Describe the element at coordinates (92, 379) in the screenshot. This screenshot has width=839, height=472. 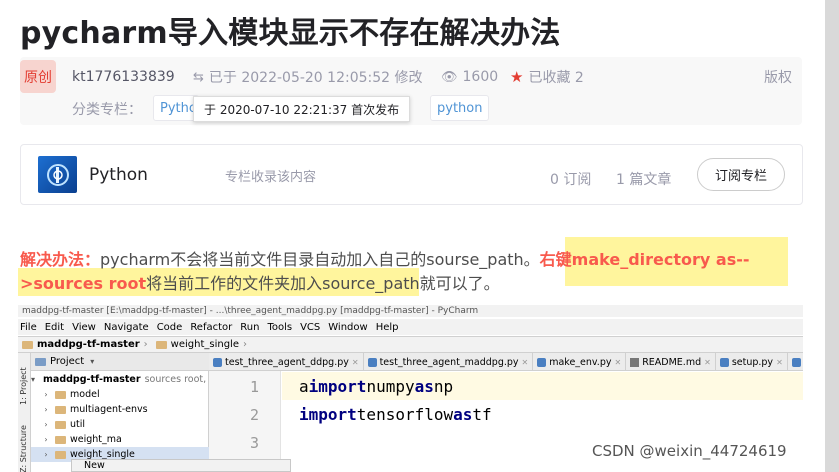
I see `tree-item-label: maddpg-tf-master` at that location.